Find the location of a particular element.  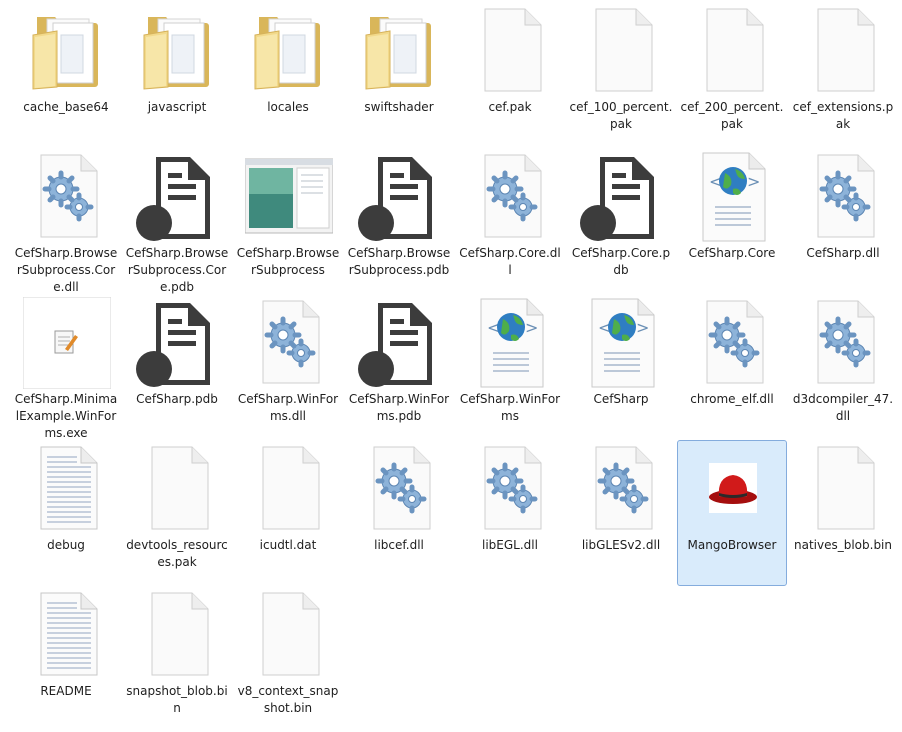

red-hat-icon is located at coordinates (733, 489).